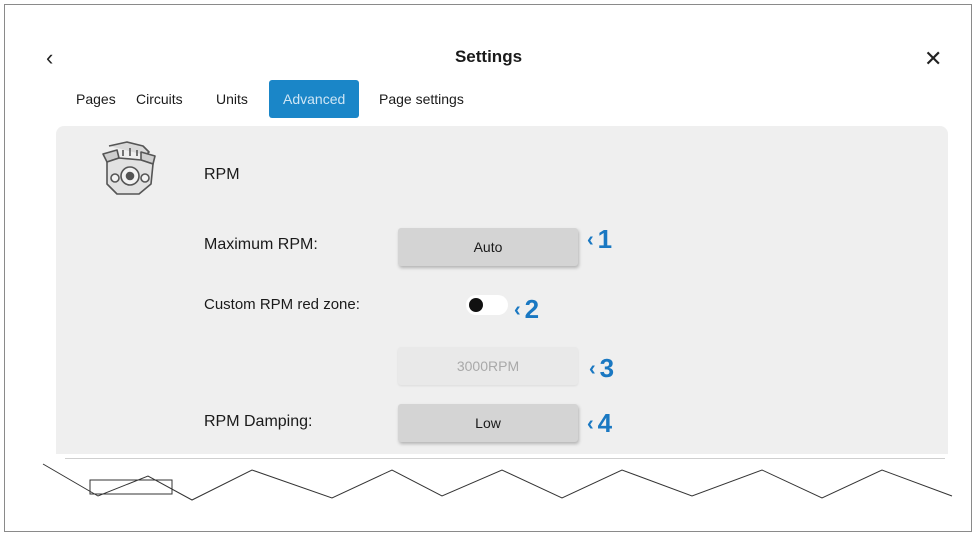  What do you see at coordinates (476, 305) in the screenshot?
I see `toggle-knob` at bounding box center [476, 305].